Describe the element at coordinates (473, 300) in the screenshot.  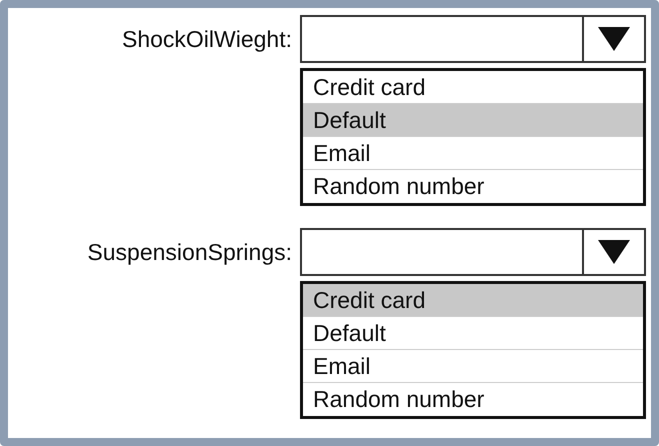
I see `list-option: Credit card` at that location.